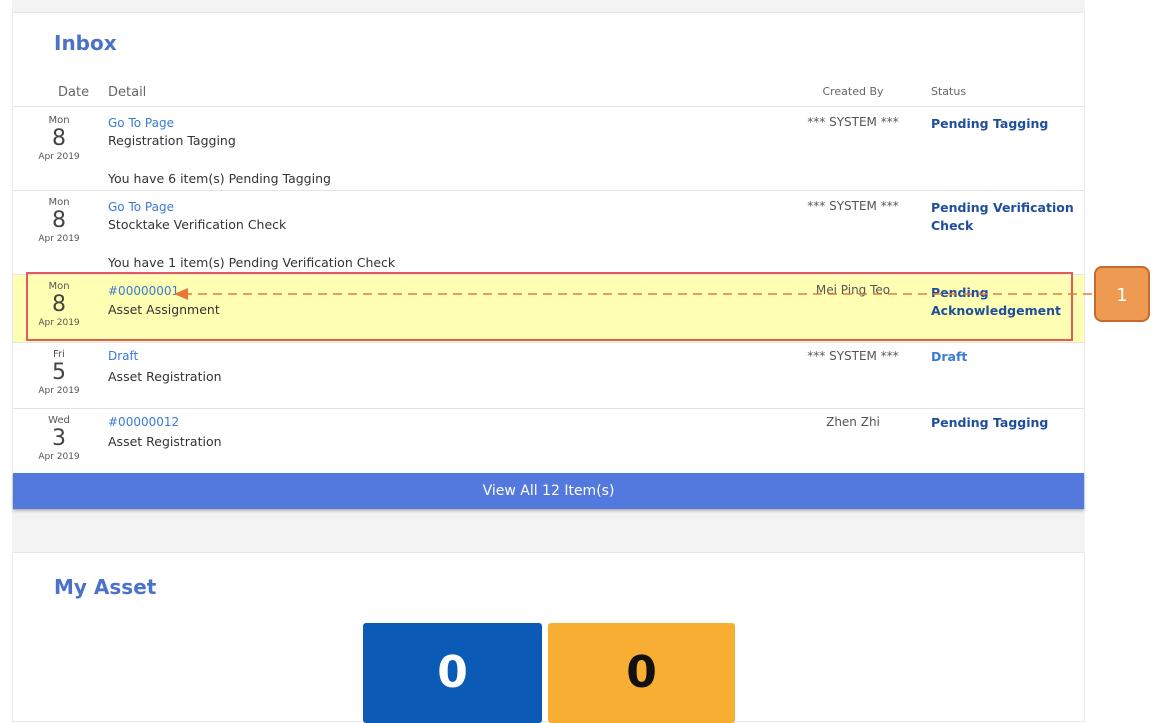 The width and height of the screenshot is (1162, 723). Describe the element at coordinates (633, 294) in the screenshot. I see `annotation-arrow` at that location.